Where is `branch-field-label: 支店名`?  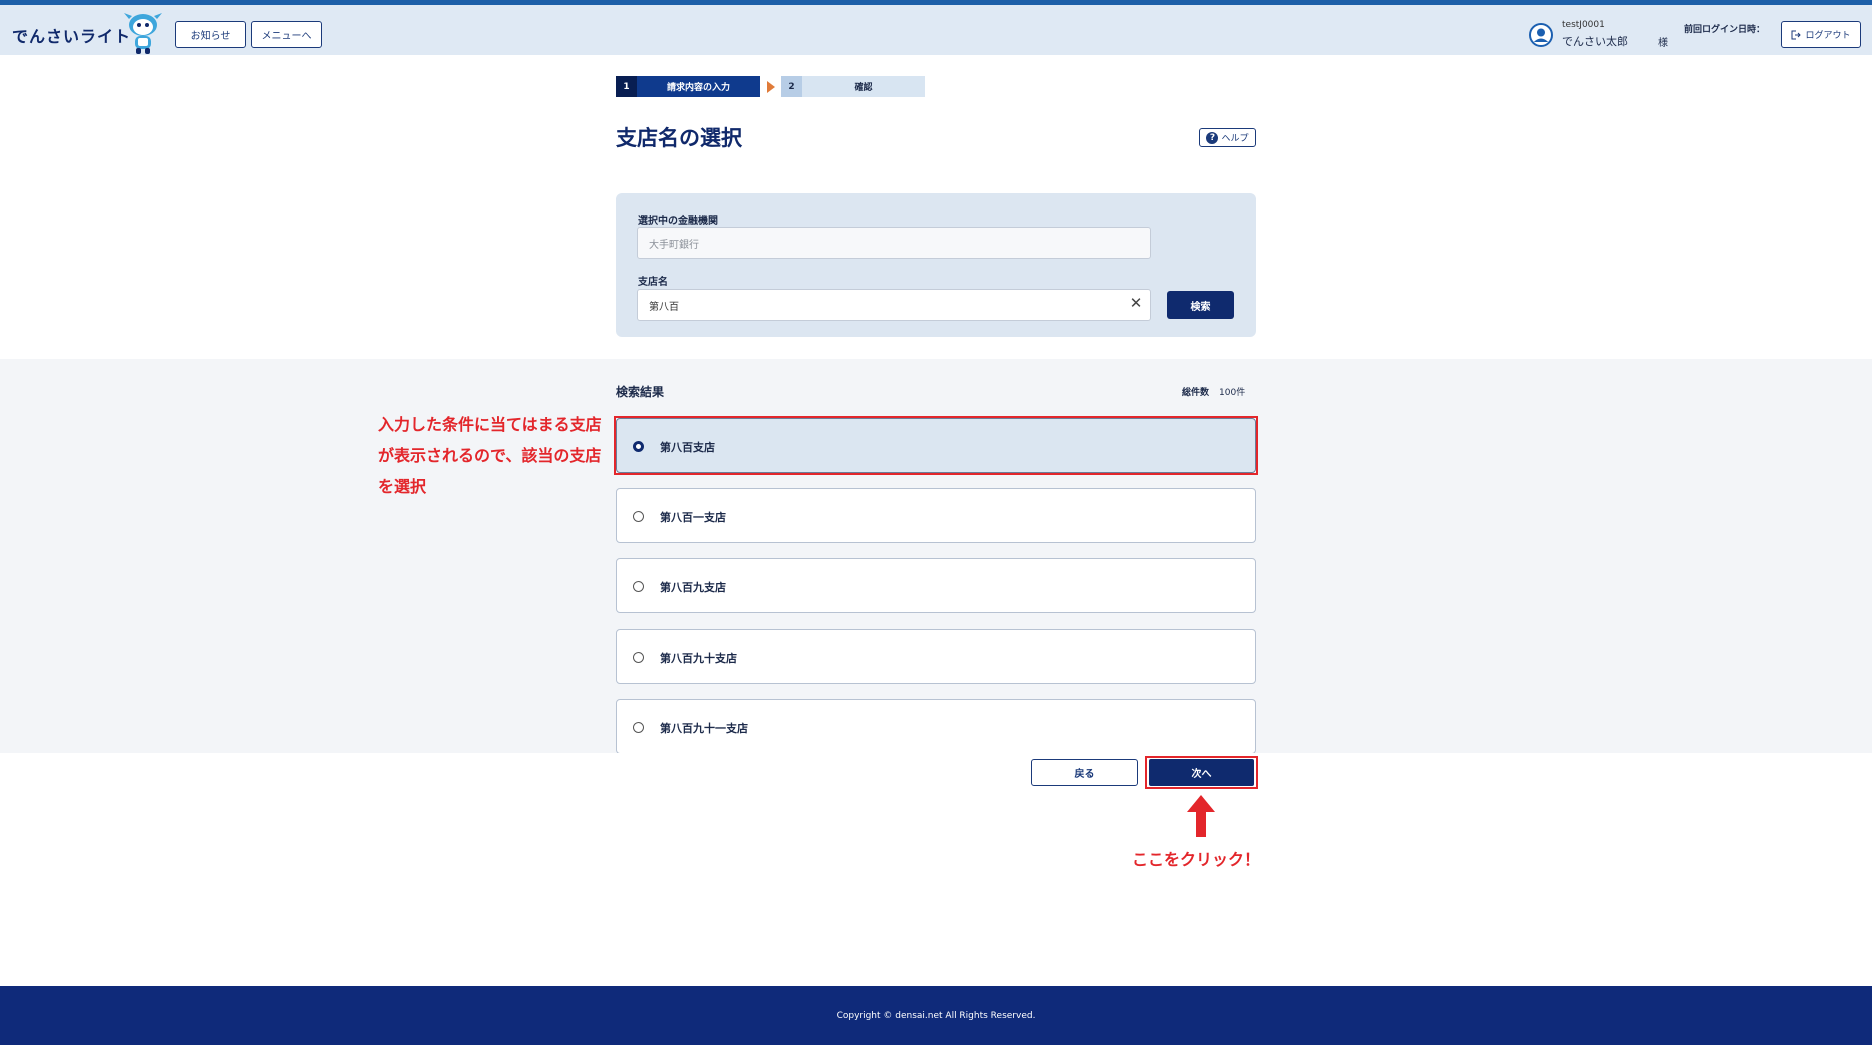
branch-field-label: 支店名 is located at coordinates (653, 282).